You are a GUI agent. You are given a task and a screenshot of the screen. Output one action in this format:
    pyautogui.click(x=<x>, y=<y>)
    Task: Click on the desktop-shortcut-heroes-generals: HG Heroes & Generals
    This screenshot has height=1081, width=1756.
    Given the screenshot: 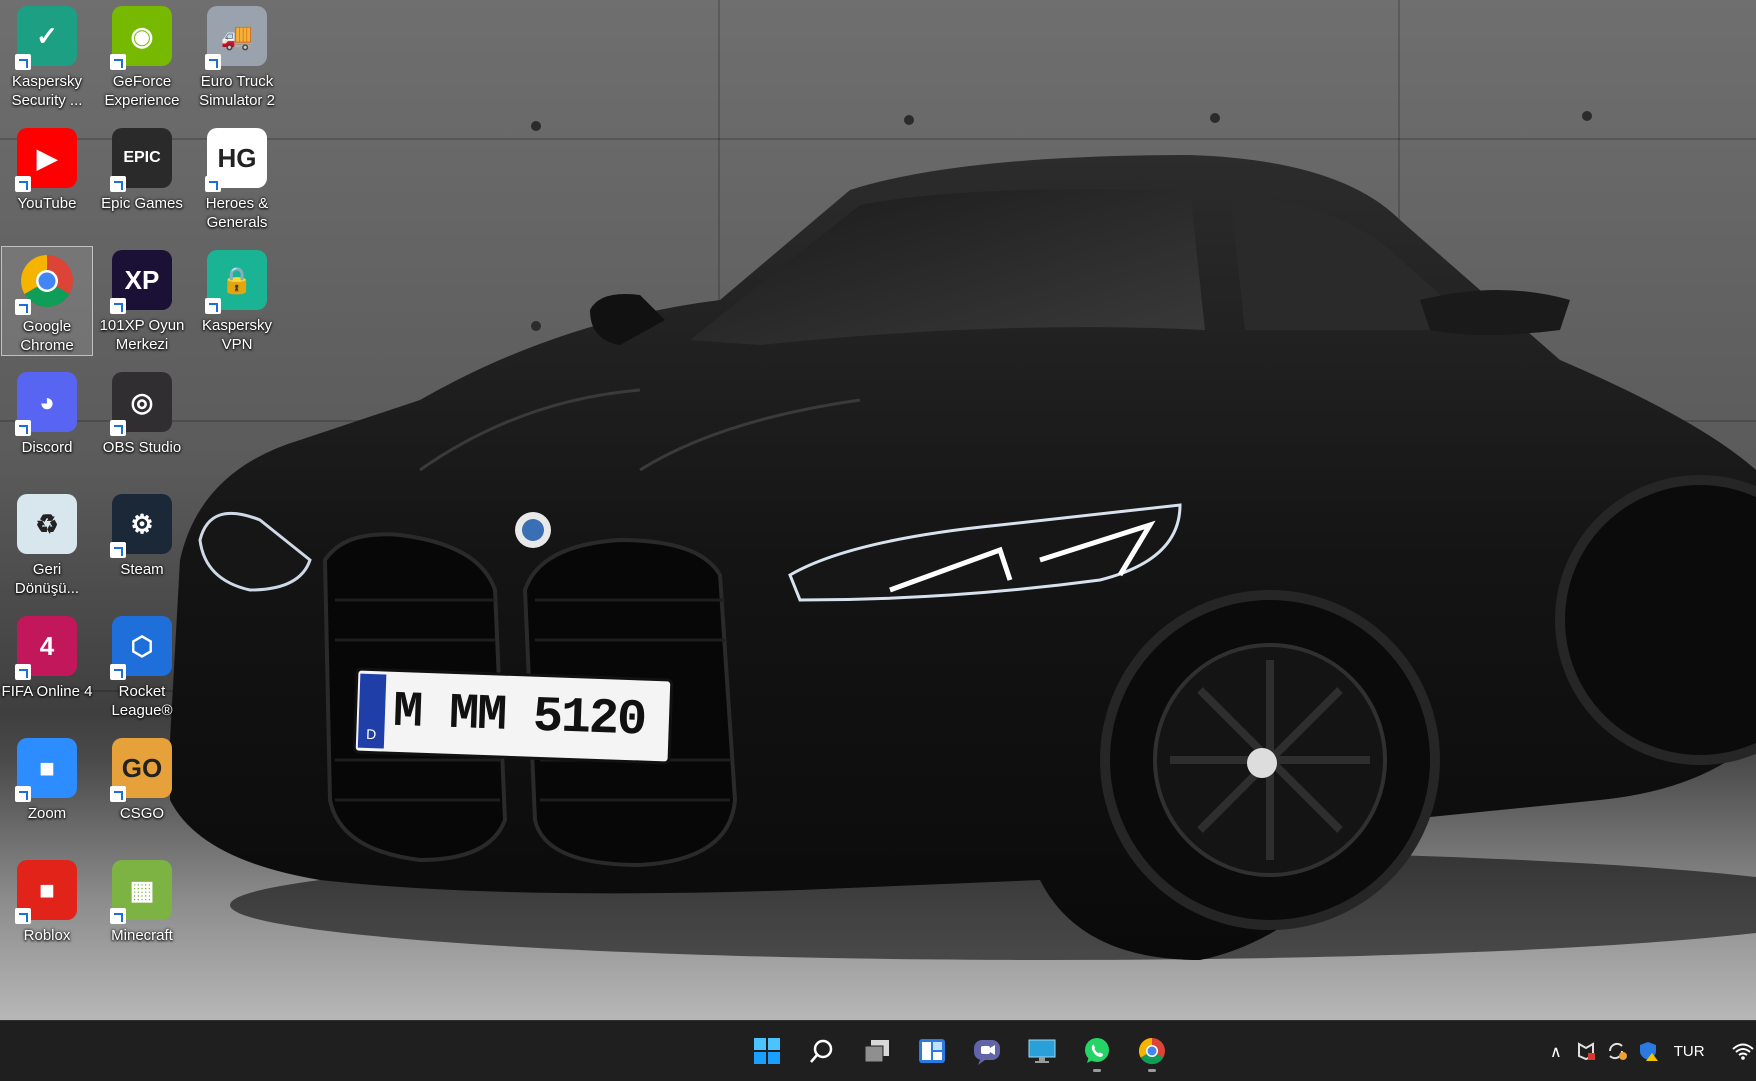 What is the action you would take?
    pyautogui.click(x=237, y=179)
    